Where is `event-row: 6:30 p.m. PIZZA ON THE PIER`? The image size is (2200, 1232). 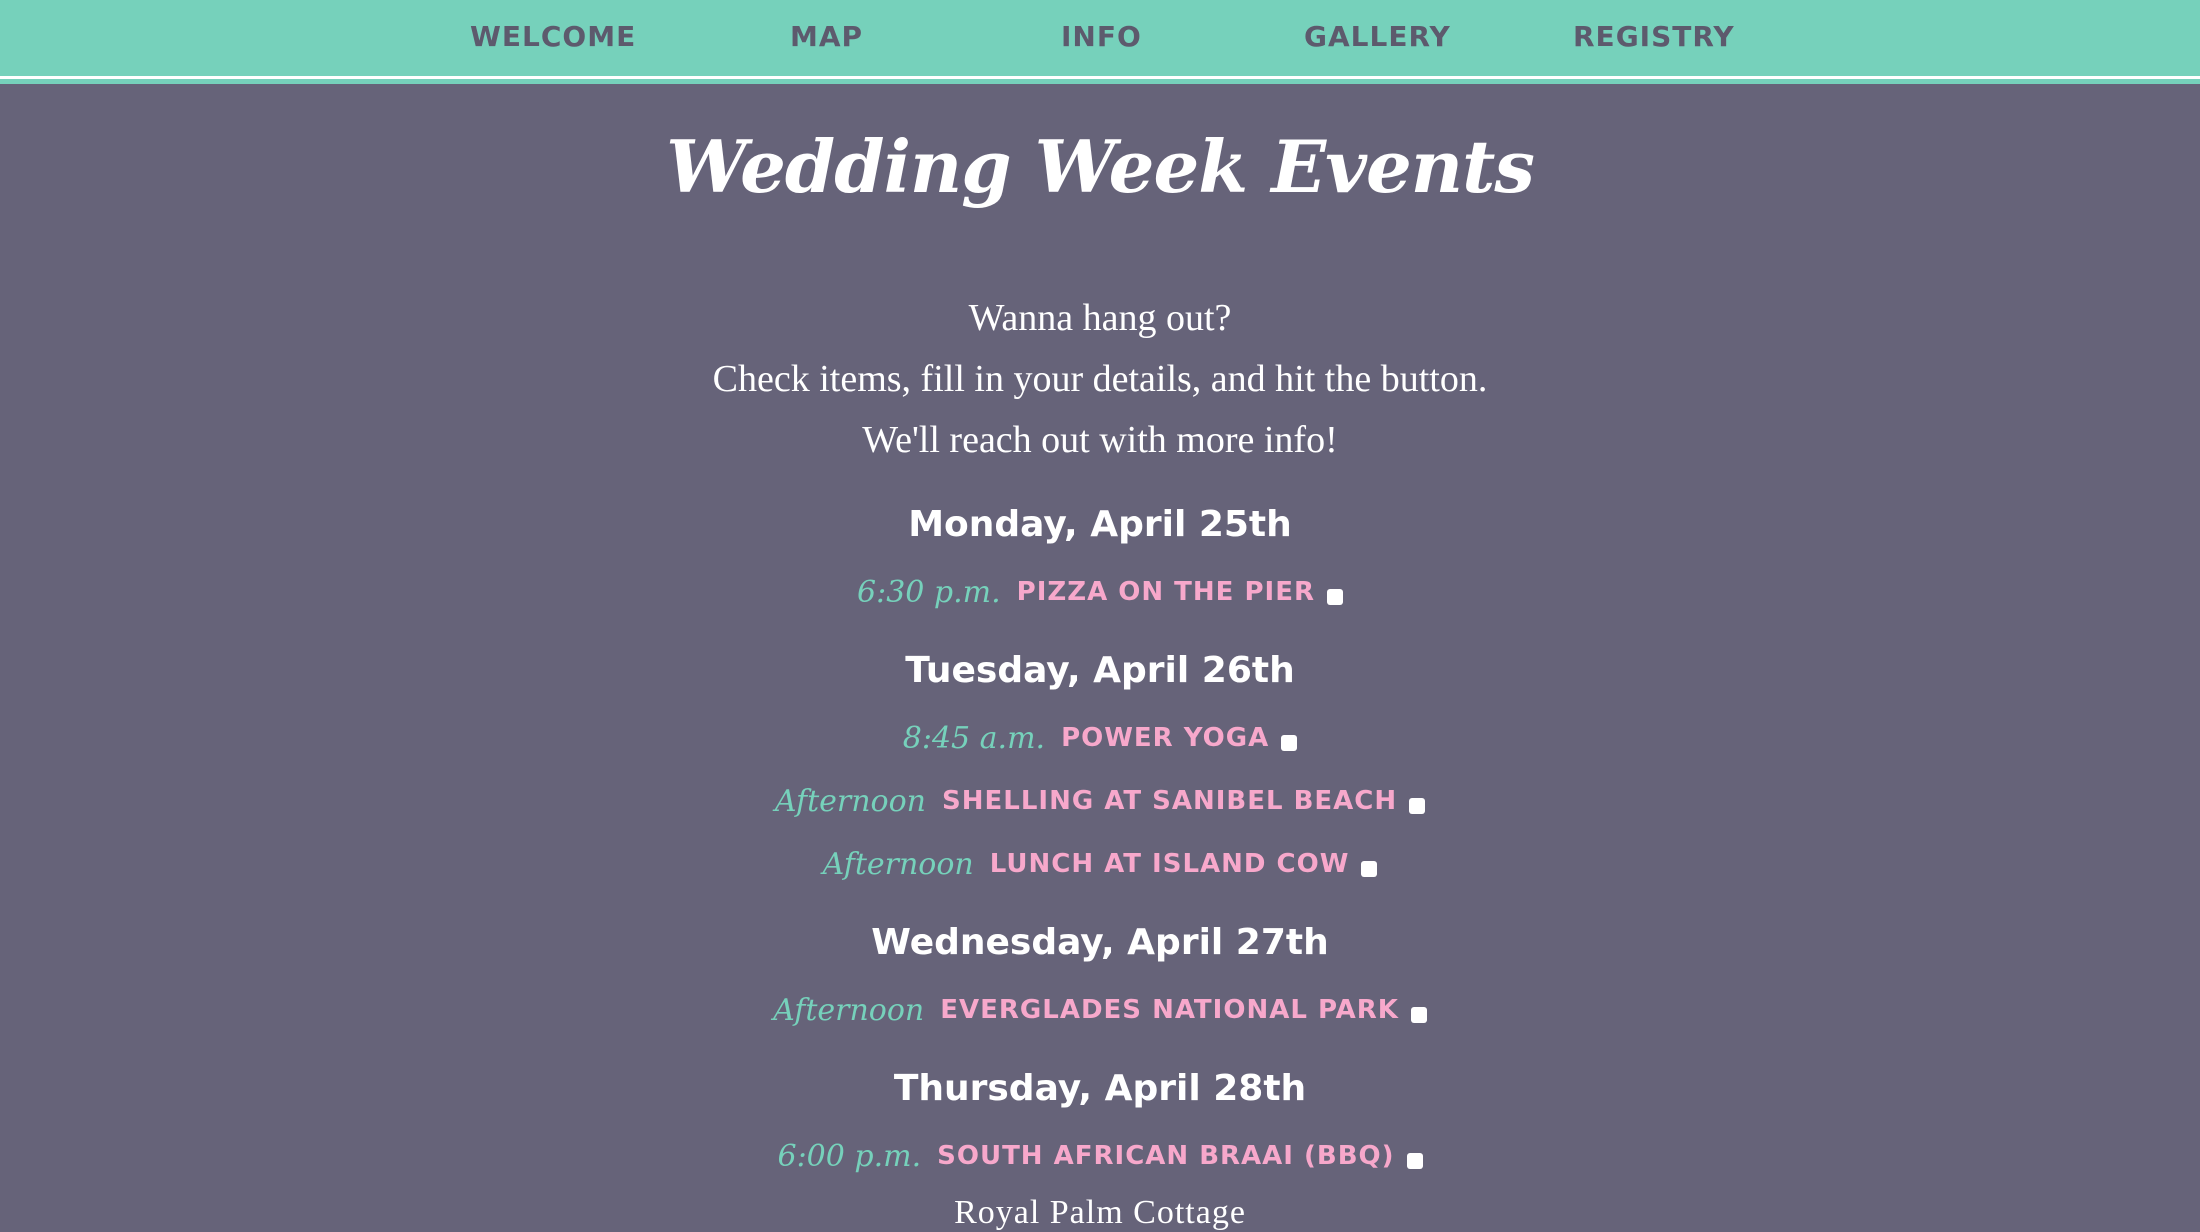 event-row: 6:30 p.m. PIZZA ON THE PIER is located at coordinates (1100, 592).